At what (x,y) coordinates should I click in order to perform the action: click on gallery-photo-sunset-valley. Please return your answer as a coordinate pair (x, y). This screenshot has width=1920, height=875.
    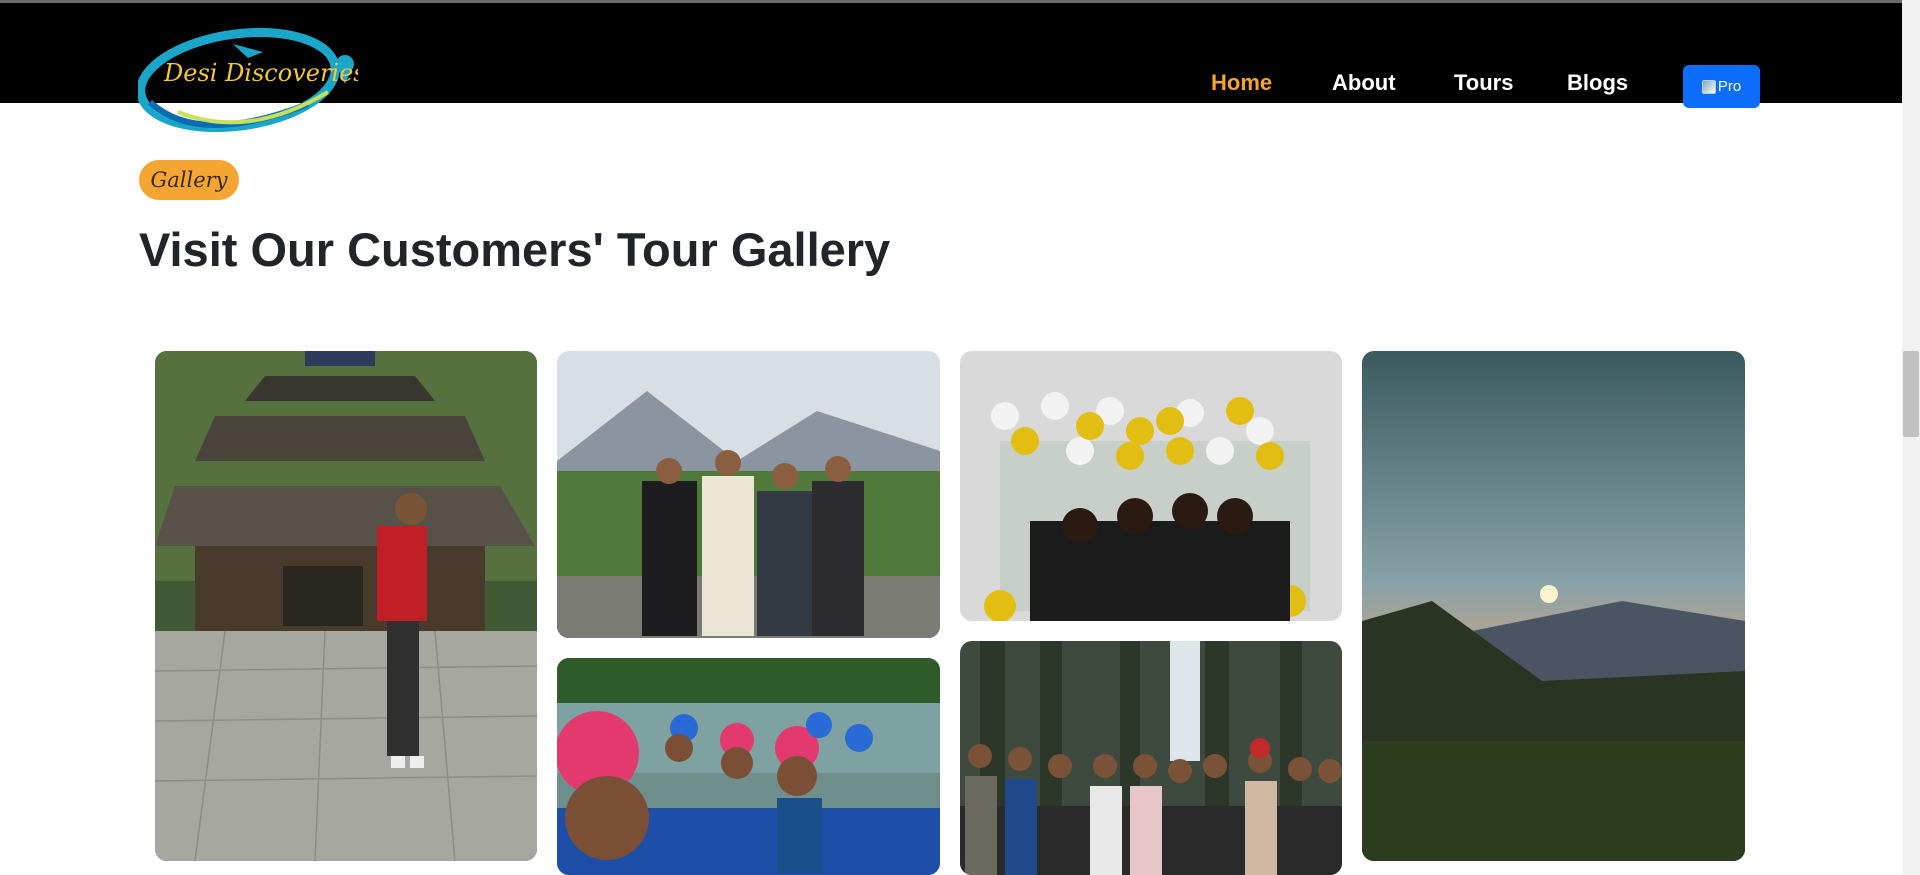
    Looking at the image, I should click on (1553, 606).